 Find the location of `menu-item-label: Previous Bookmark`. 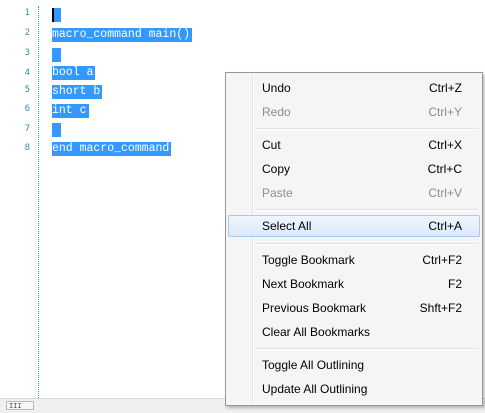

menu-item-label: Previous Bookmark is located at coordinates (314, 308).